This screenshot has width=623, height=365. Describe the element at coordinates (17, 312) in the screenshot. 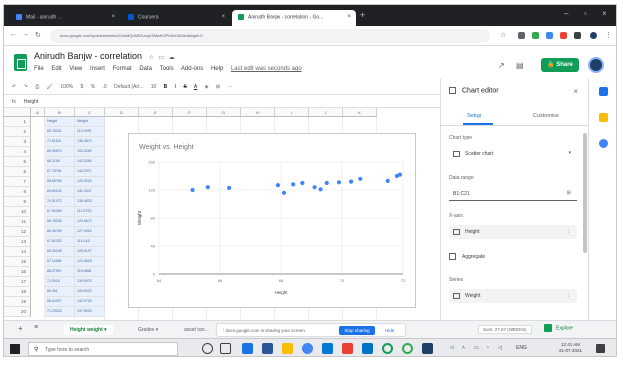

I see `row-header: 20` at that location.